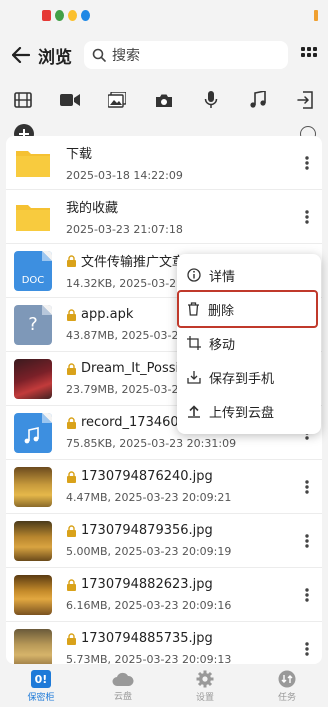 The height and width of the screenshot is (707, 328). I want to click on file-meta: 2025-03-18 14:22:09, so click(124, 175).